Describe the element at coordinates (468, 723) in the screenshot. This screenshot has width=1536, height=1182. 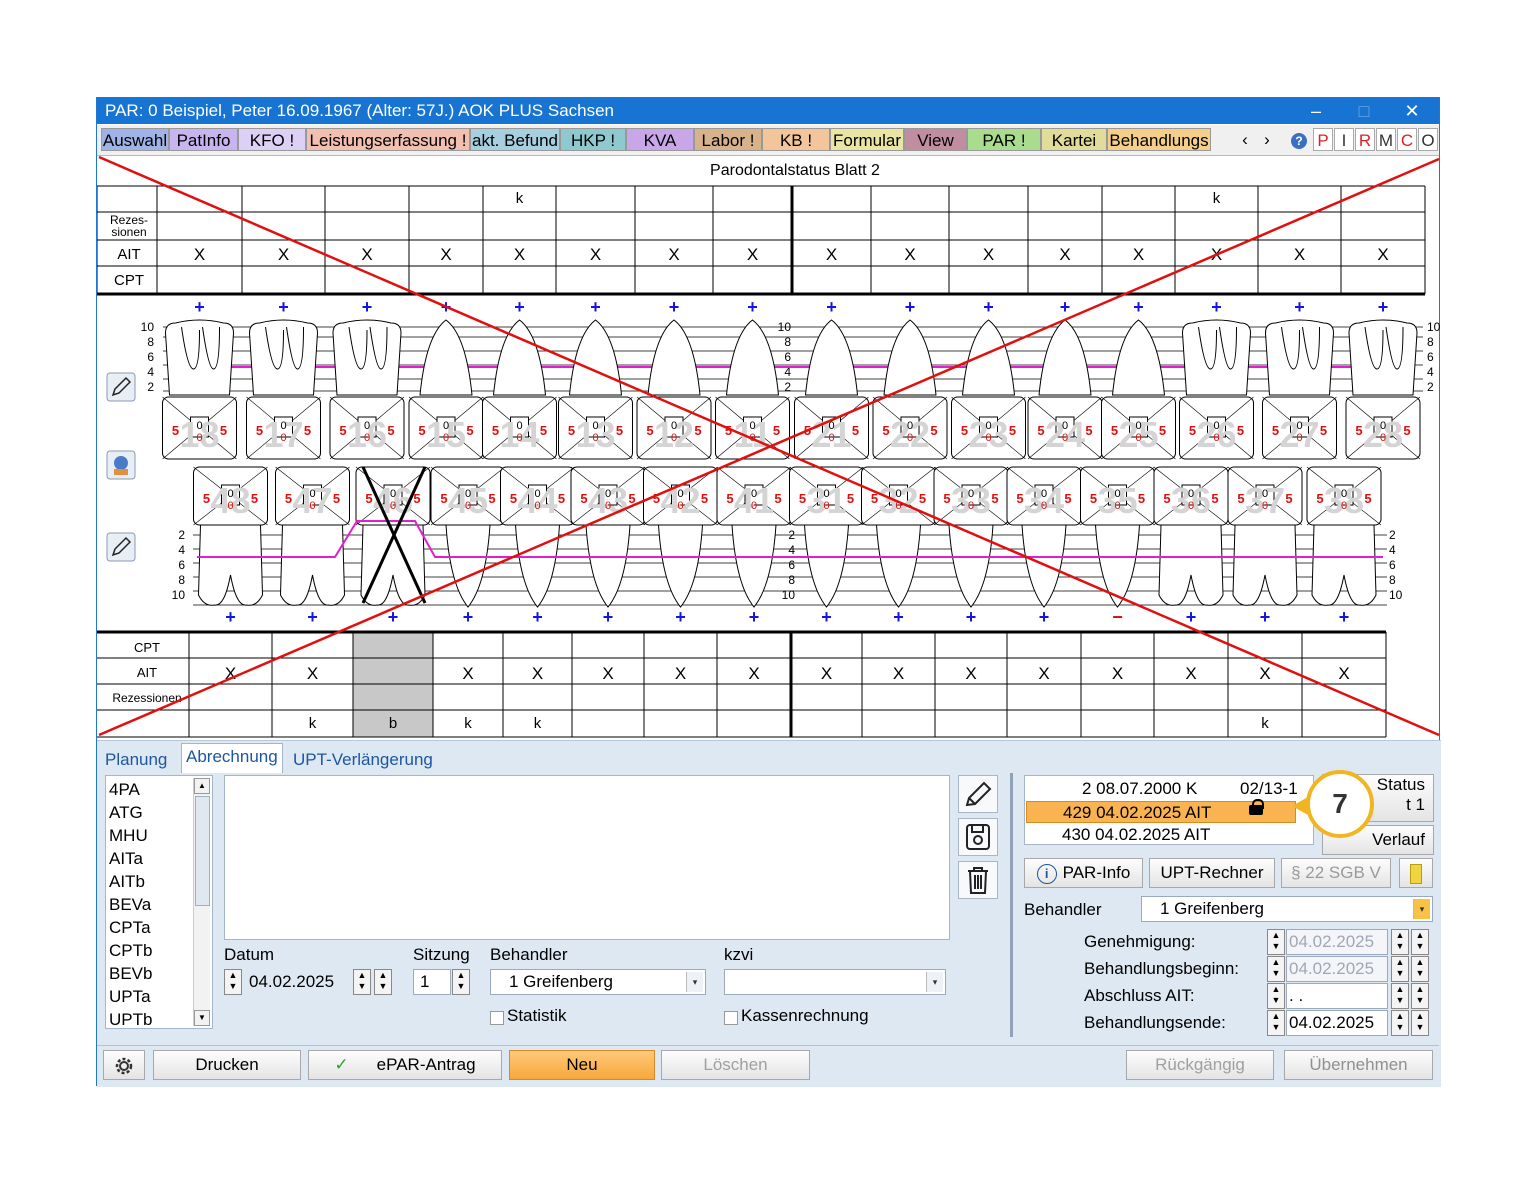
I see `lower-k-mark: k` at that location.